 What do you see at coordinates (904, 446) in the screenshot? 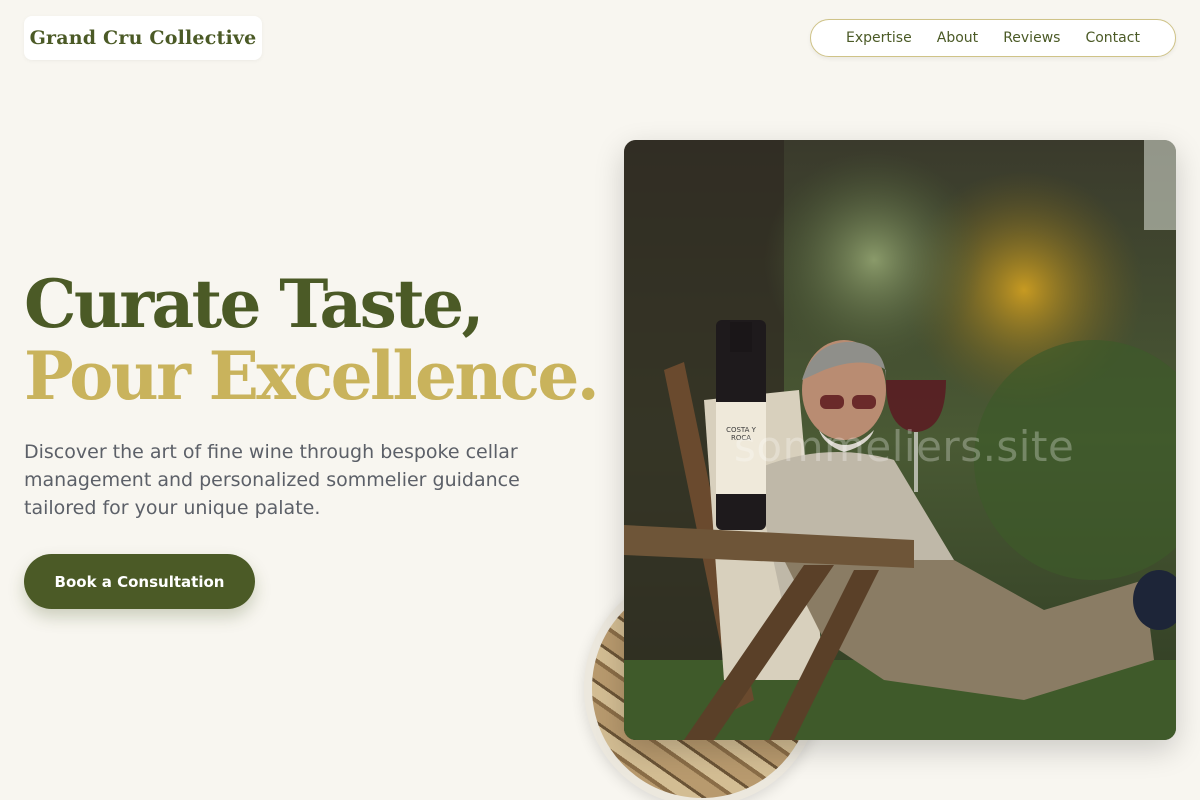
I see `image-watermark: sommeliers.site` at bounding box center [904, 446].